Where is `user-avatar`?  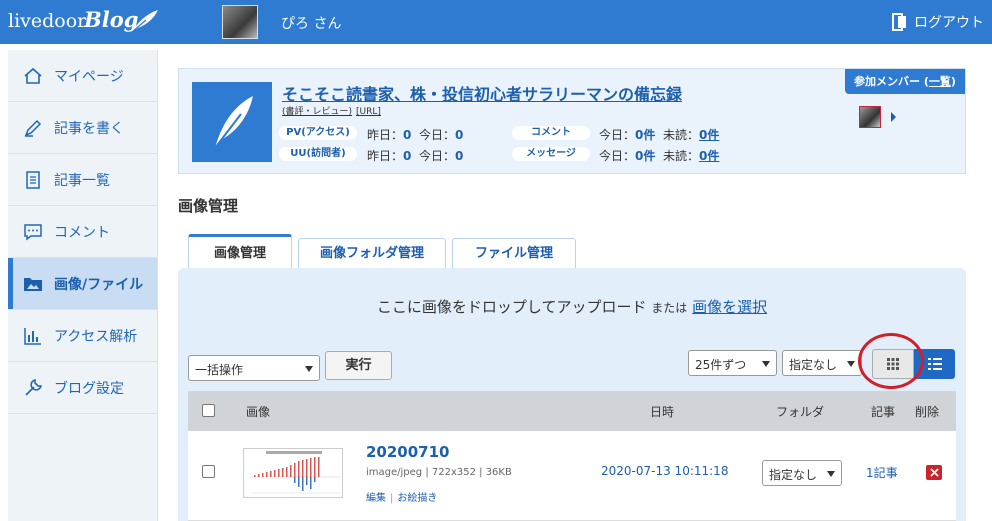 user-avatar is located at coordinates (240, 22).